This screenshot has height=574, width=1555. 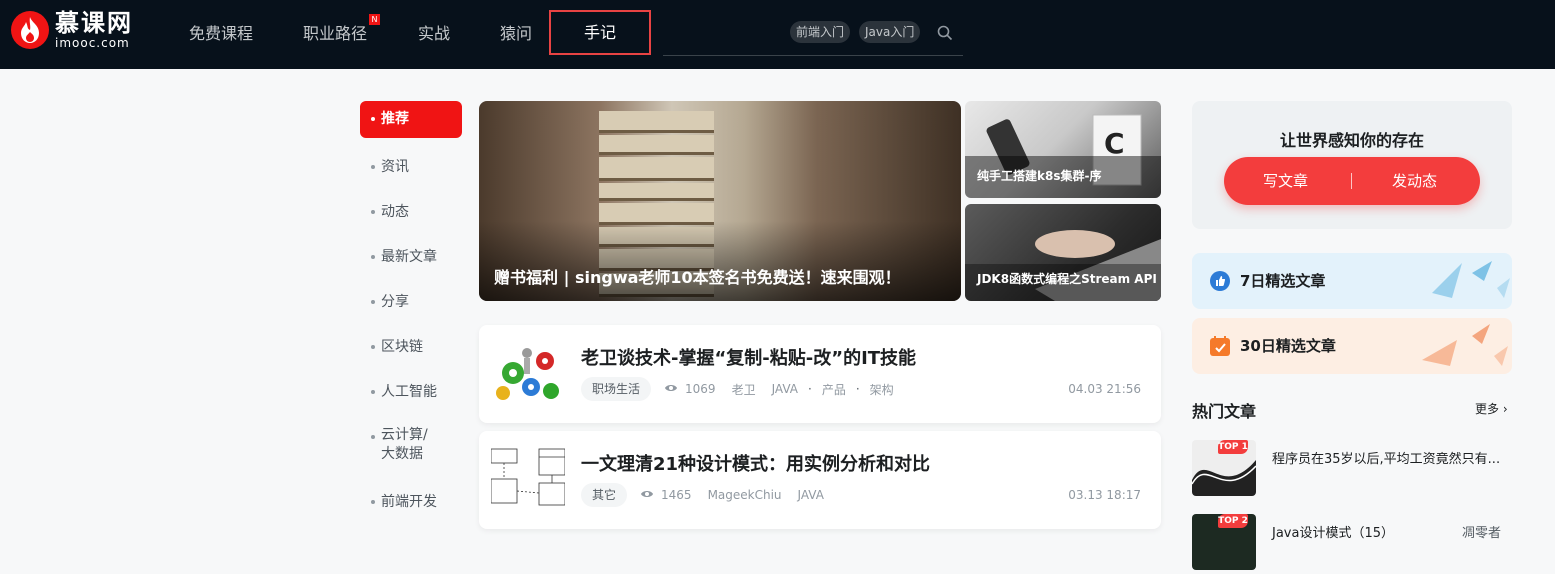 What do you see at coordinates (395, 302) in the screenshot?
I see `sidebar-item-label: 分享` at bounding box center [395, 302].